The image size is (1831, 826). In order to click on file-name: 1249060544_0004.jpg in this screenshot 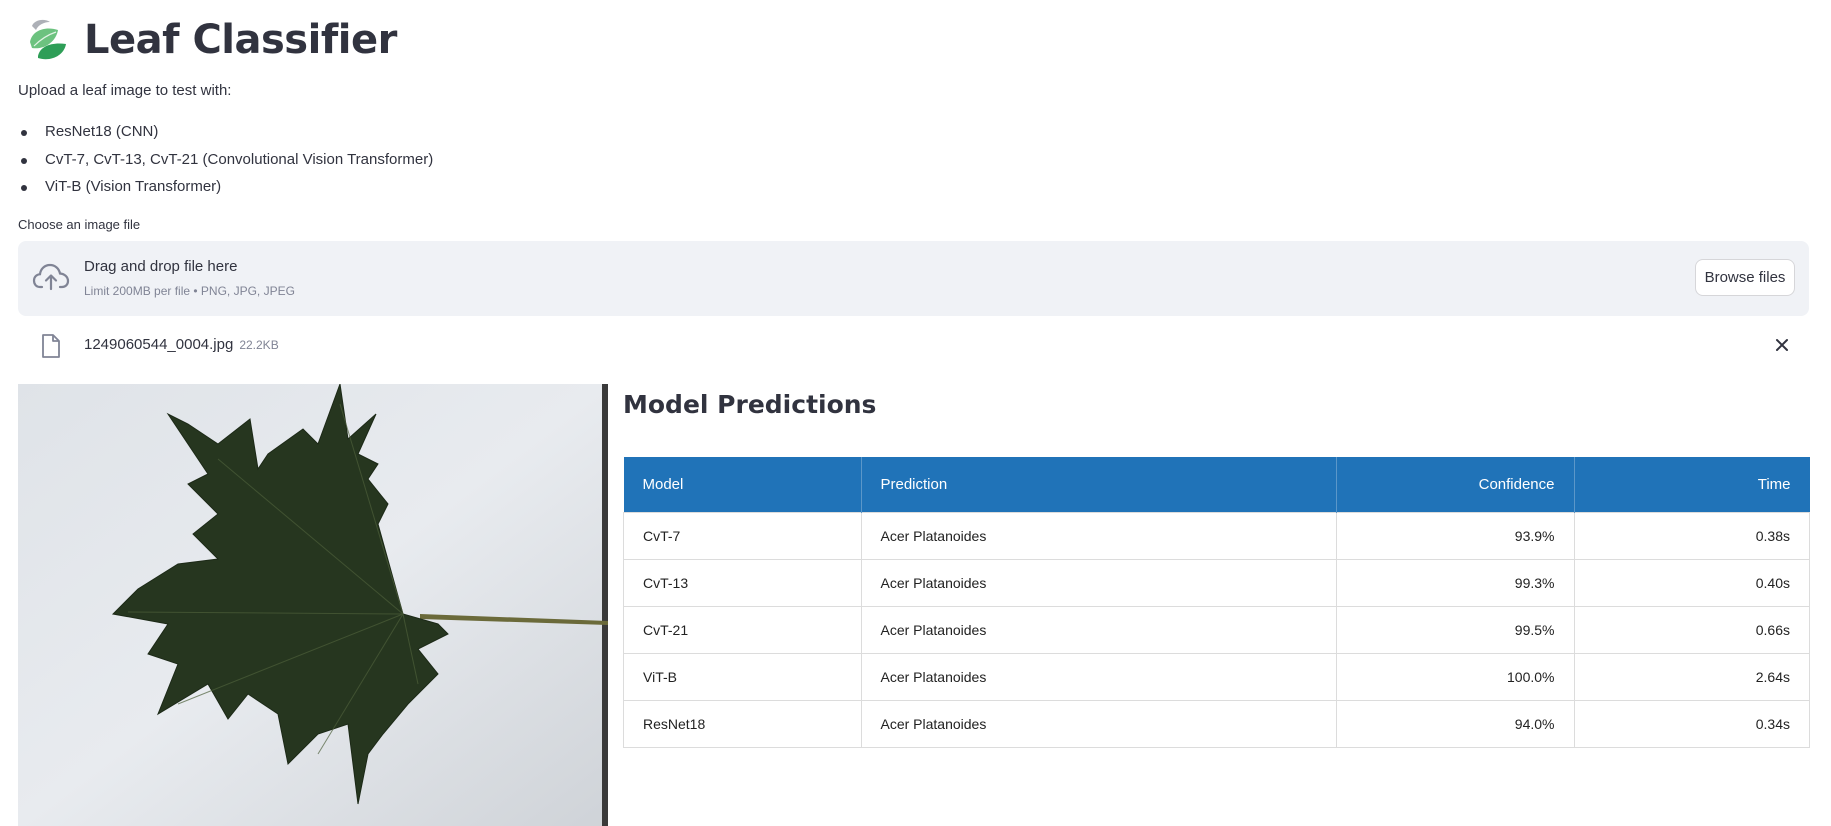, I will do `click(159, 344)`.